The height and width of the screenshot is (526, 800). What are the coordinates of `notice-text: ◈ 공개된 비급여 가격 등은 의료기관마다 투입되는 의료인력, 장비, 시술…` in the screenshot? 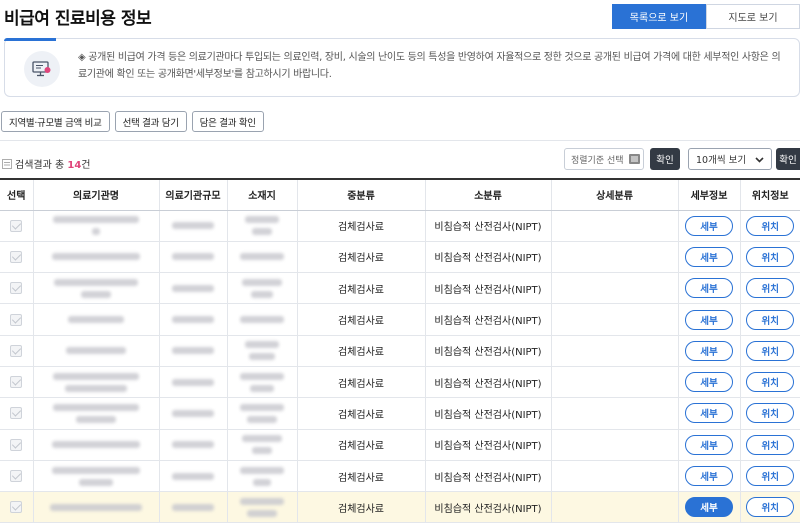 It's located at (429, 66).